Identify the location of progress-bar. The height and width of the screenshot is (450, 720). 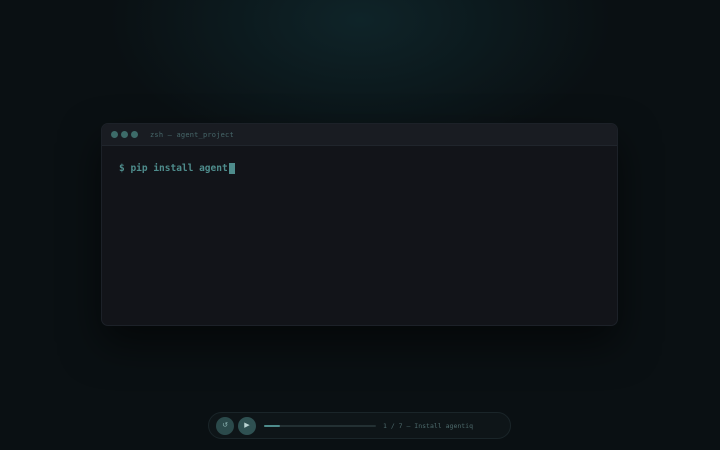
(320, 425).